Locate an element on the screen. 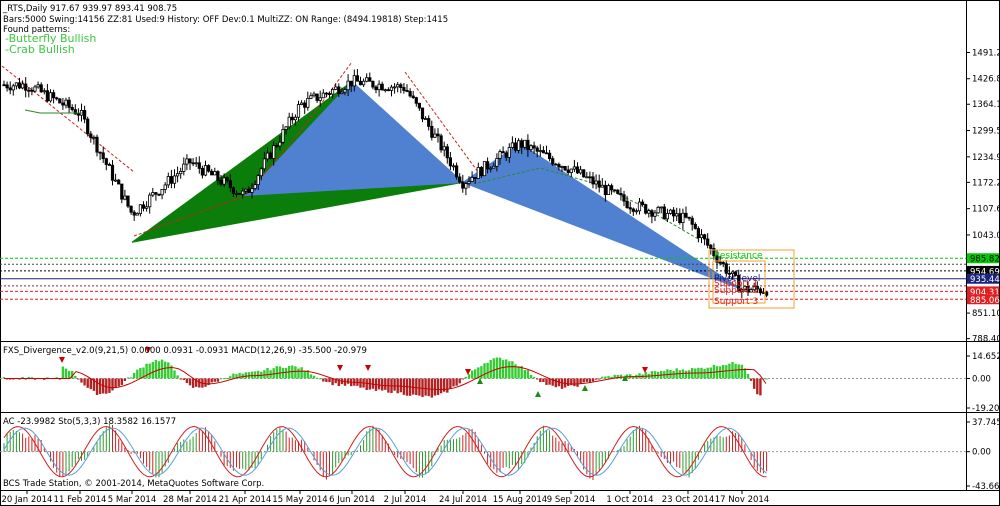  macd-tick-label: 14.6529 is located at coordinates (986, 357).